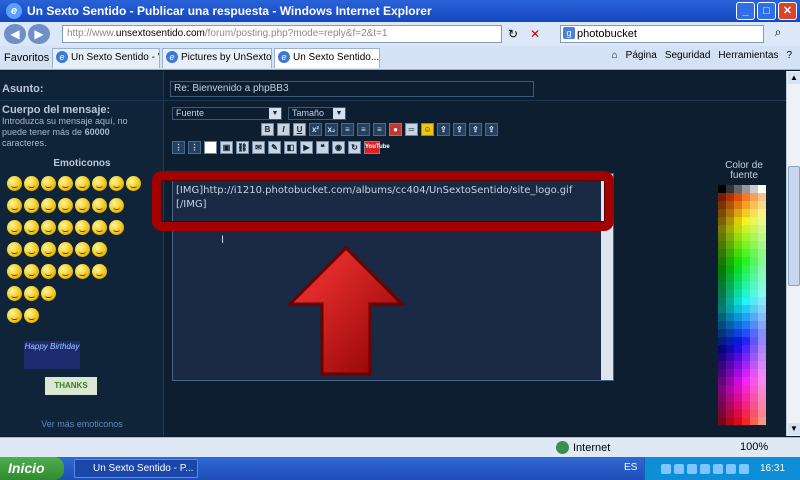  Describe the element at coordinates (630, 467) in the screenshot. I see `language-indicator: ES` at that location.